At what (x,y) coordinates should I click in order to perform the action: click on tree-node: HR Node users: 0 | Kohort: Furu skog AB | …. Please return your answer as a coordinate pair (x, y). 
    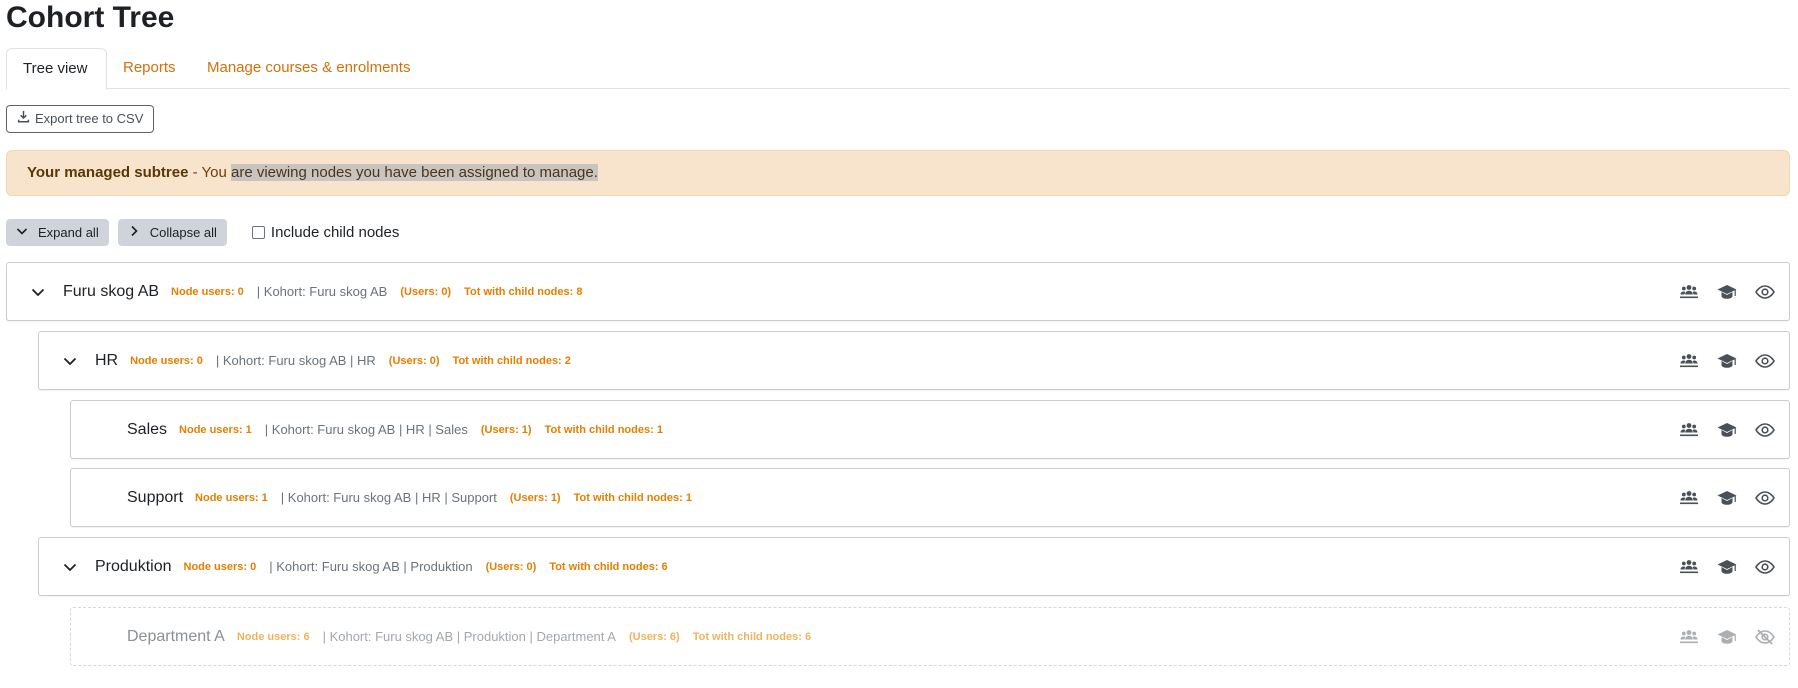
    Looking at the image, I should click on (914, 360).